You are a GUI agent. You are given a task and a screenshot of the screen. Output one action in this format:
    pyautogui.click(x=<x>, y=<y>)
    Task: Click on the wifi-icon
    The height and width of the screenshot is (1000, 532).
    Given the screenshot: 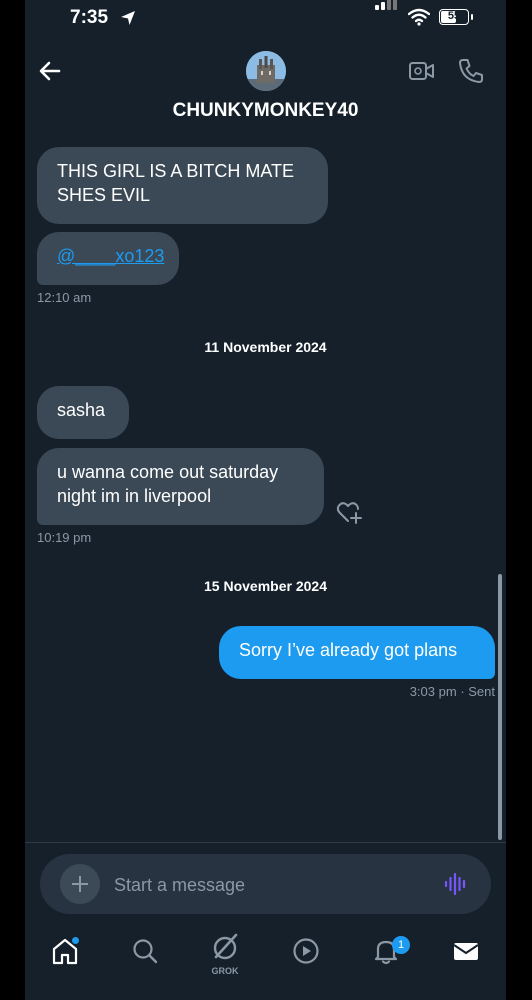 What is the action you would take?
    pyautogui.click(x=419, y=17)
    